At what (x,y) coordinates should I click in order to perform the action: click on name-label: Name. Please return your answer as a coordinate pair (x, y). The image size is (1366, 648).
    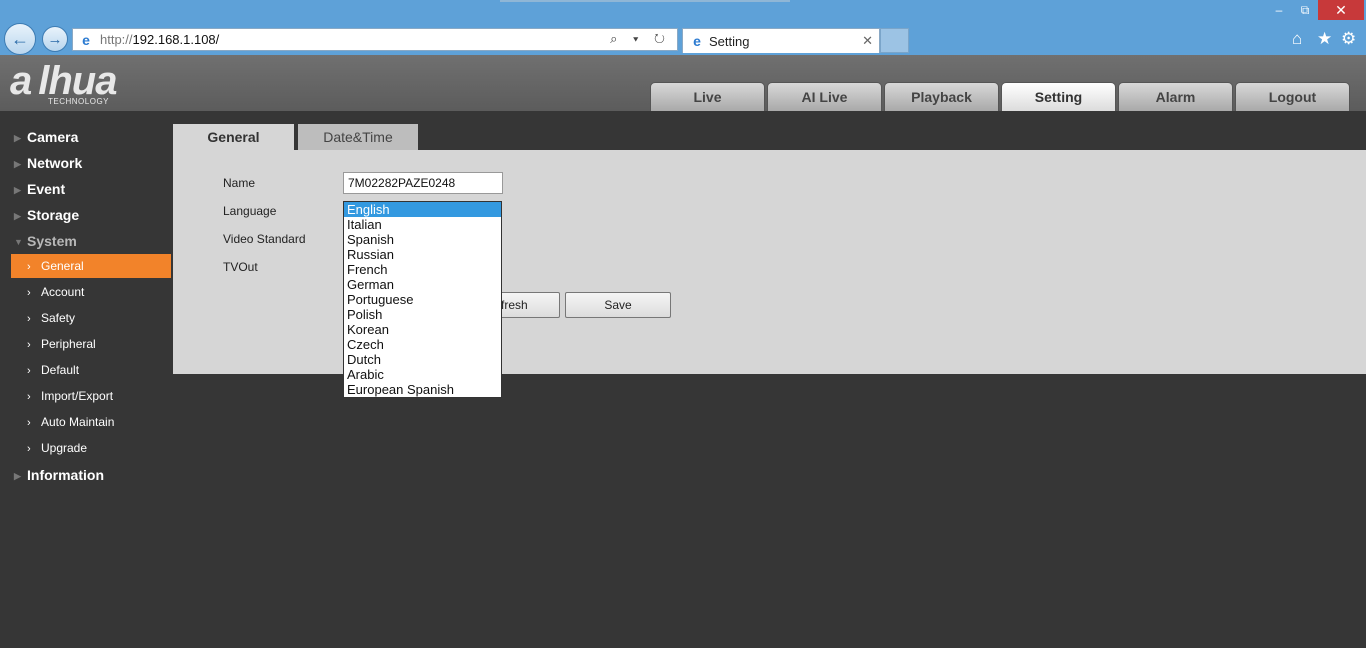
    Looking at the image, I should click on (239, 183).